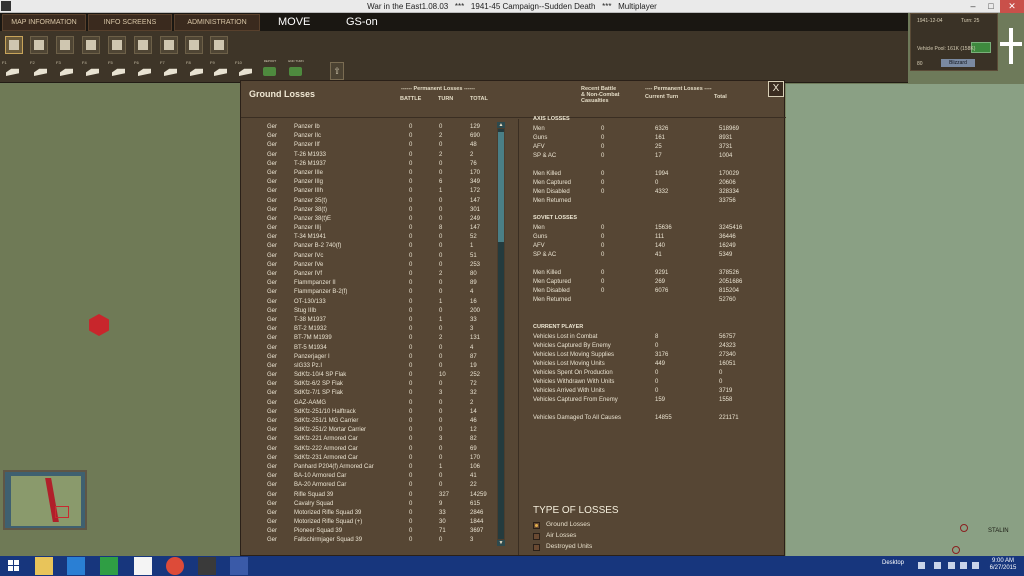 The width and height of the screenshot is (1024, 576). What do you see at coordinates (65, 45) in the screenshot?
I see `gear-icon` at bounding box center [65, 45].